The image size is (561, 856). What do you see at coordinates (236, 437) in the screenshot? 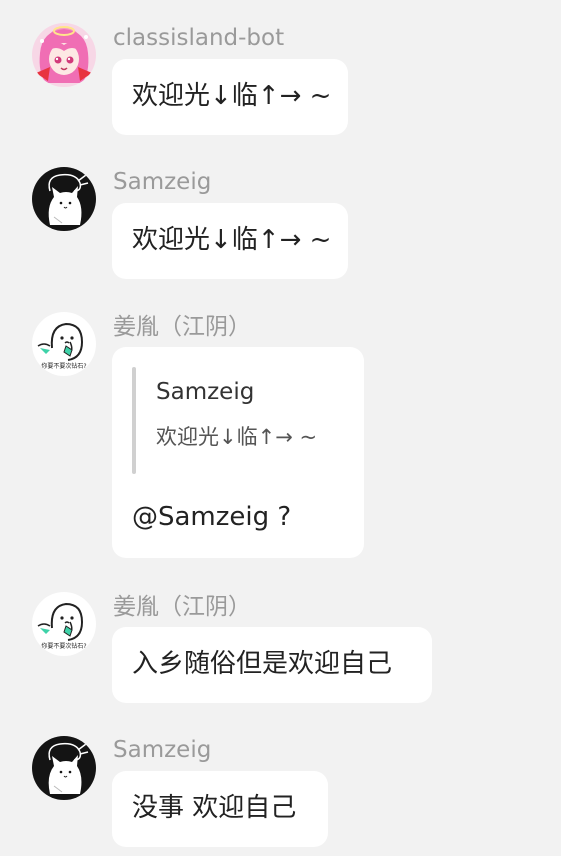
I see `quote-text: 欢迎光↓临↑→ ~` at bounding box center [236, 437].